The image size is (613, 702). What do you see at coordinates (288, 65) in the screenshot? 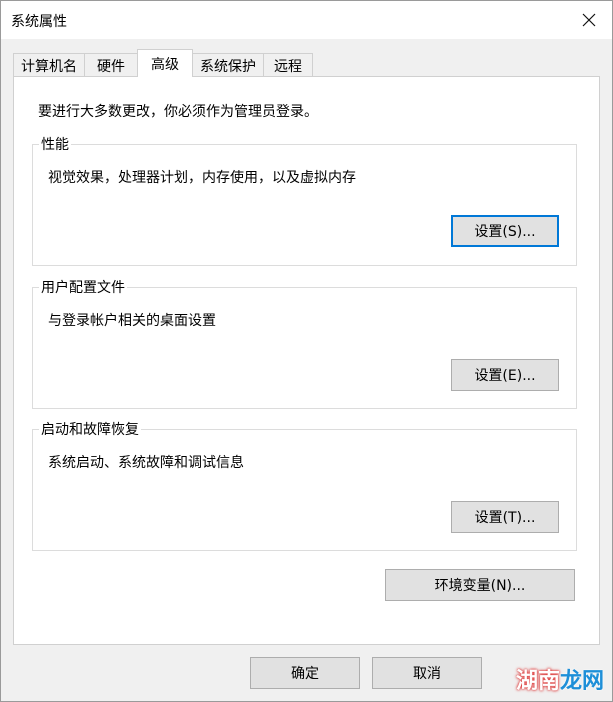
I see `tab-remote: 远程` at bounding box center [288, 65].